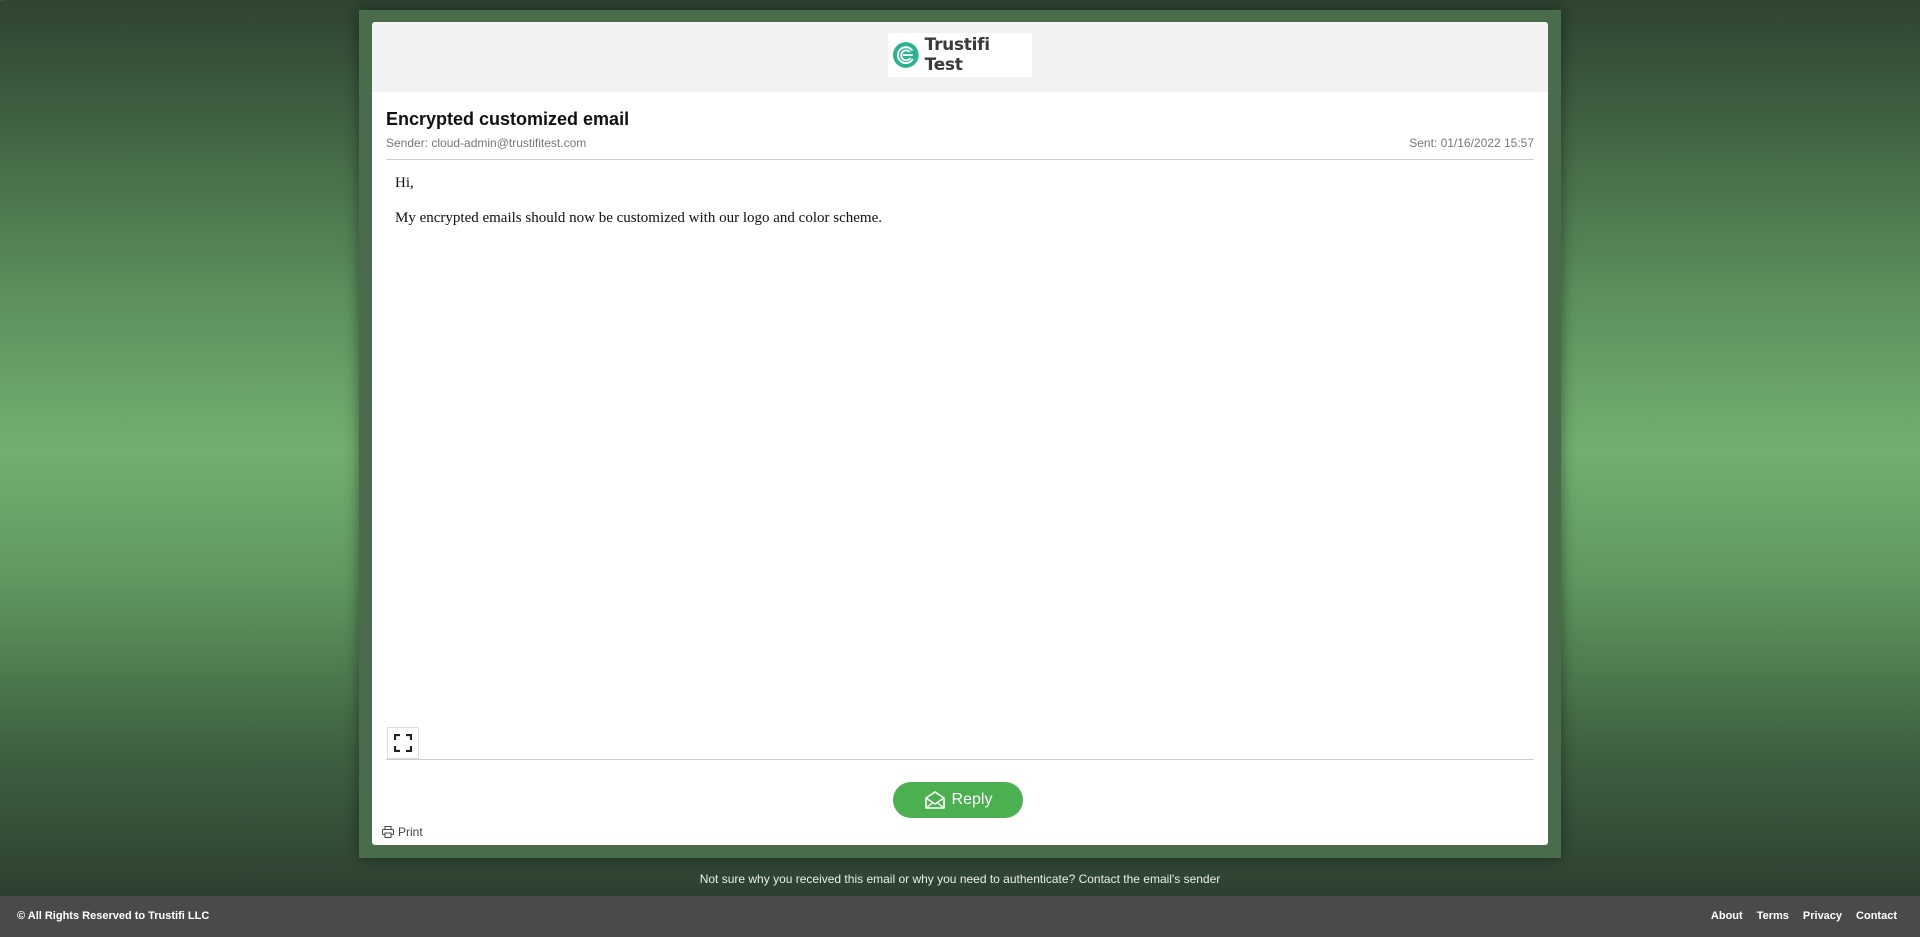 Image resolution: width=1920 pixels, height=937 pixels. I want to click on expand-icon, so click(403, 743).